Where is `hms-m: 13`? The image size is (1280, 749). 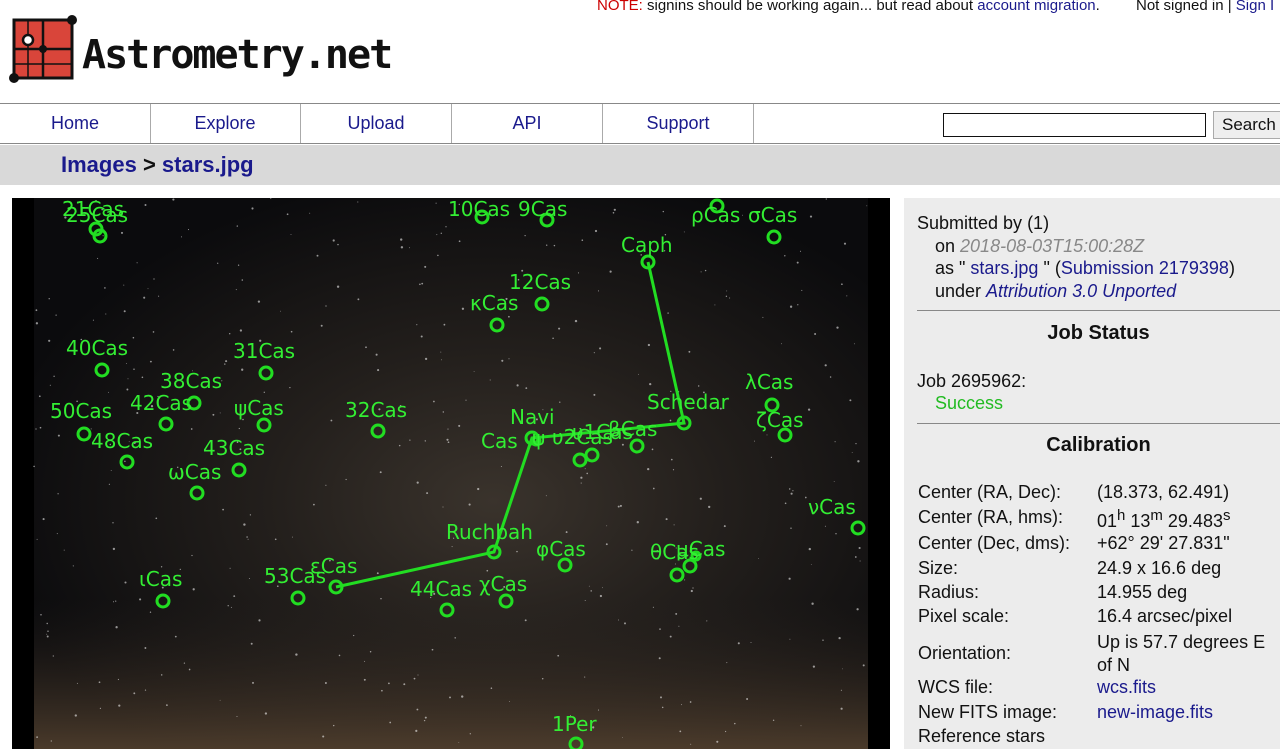 hms-m: 13 is located at coordinates (1138, 521).